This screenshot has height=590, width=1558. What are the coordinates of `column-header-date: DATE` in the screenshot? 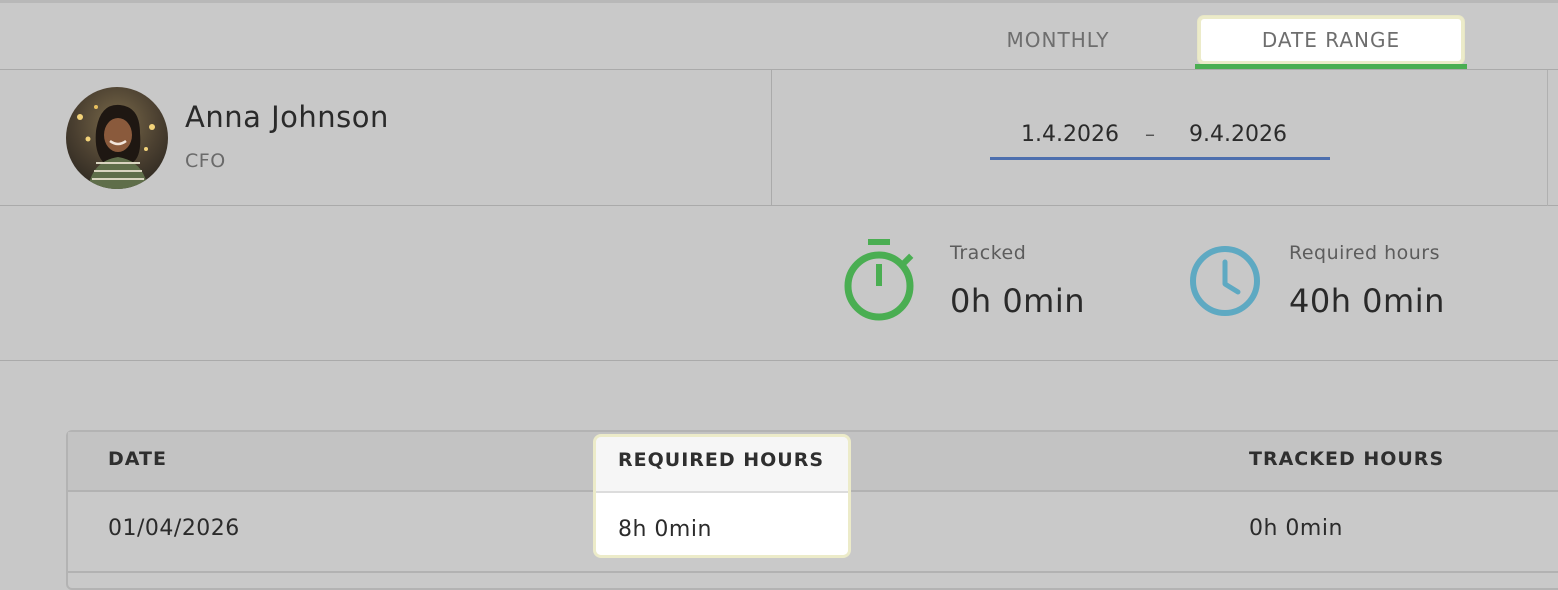 It's located at (137, 459).